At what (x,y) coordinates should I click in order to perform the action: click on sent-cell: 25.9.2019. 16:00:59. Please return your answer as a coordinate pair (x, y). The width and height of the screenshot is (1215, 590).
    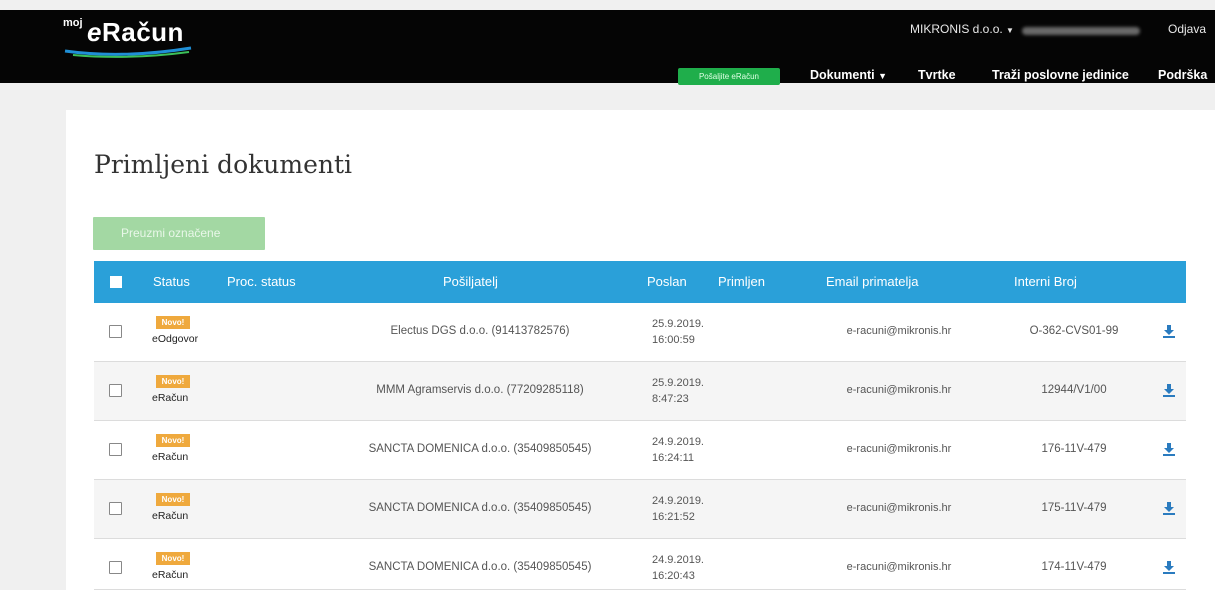
    Looking at the image, I should click on (678, 332).